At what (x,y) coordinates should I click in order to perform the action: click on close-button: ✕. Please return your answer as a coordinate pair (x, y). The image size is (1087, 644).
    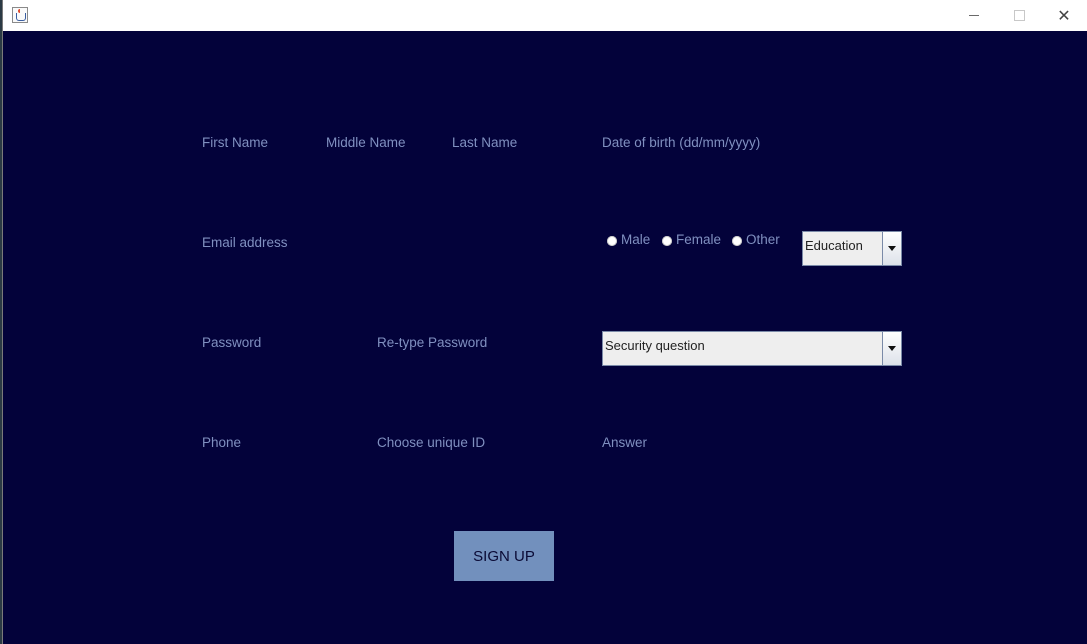
    Looking at the image, I should click on (1064, 15).